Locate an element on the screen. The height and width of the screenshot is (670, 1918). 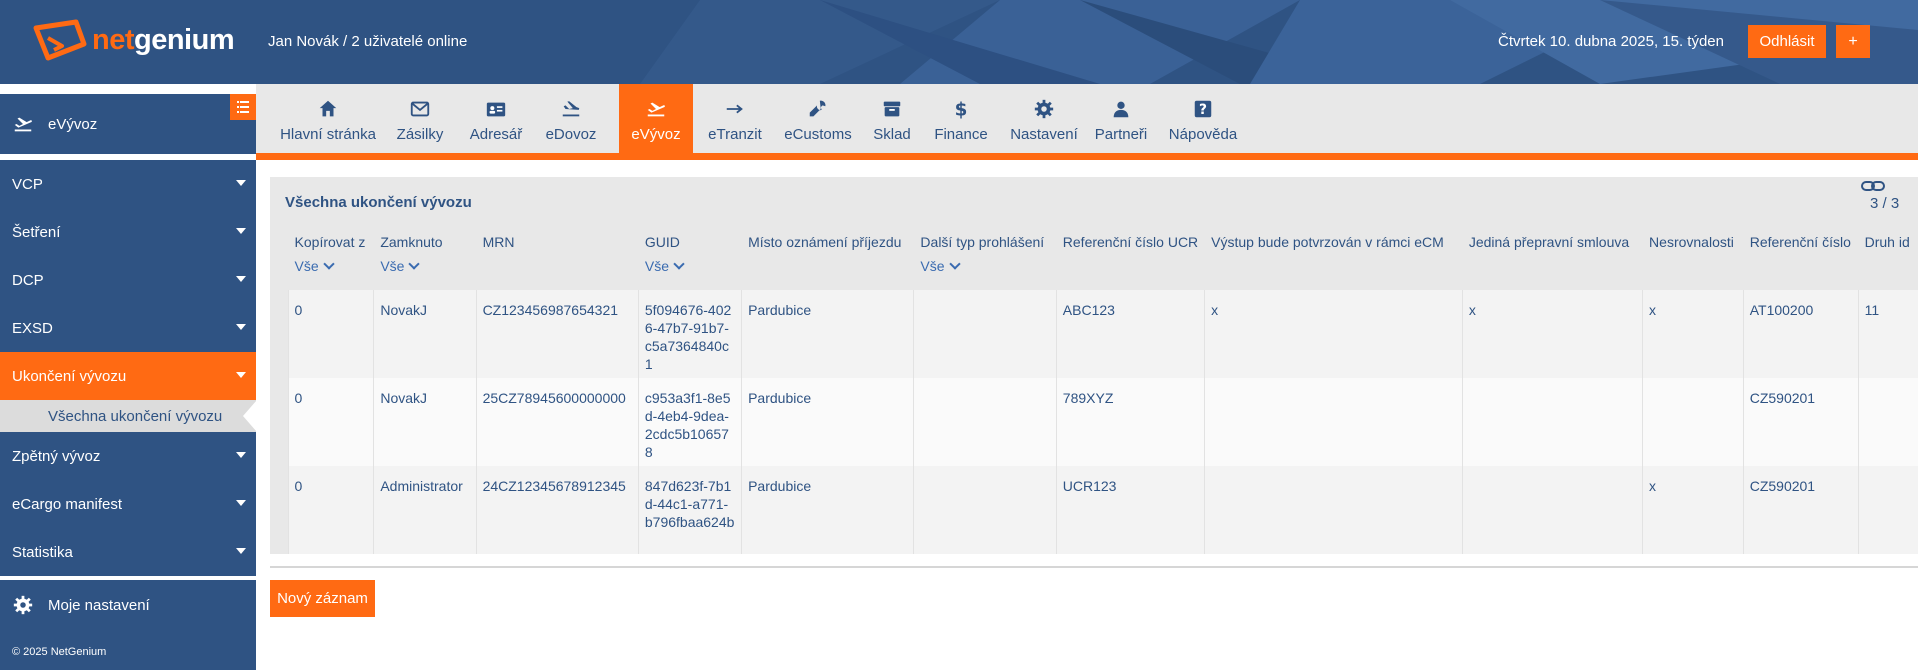
add-button: + is located at coordinates (1853, 41).